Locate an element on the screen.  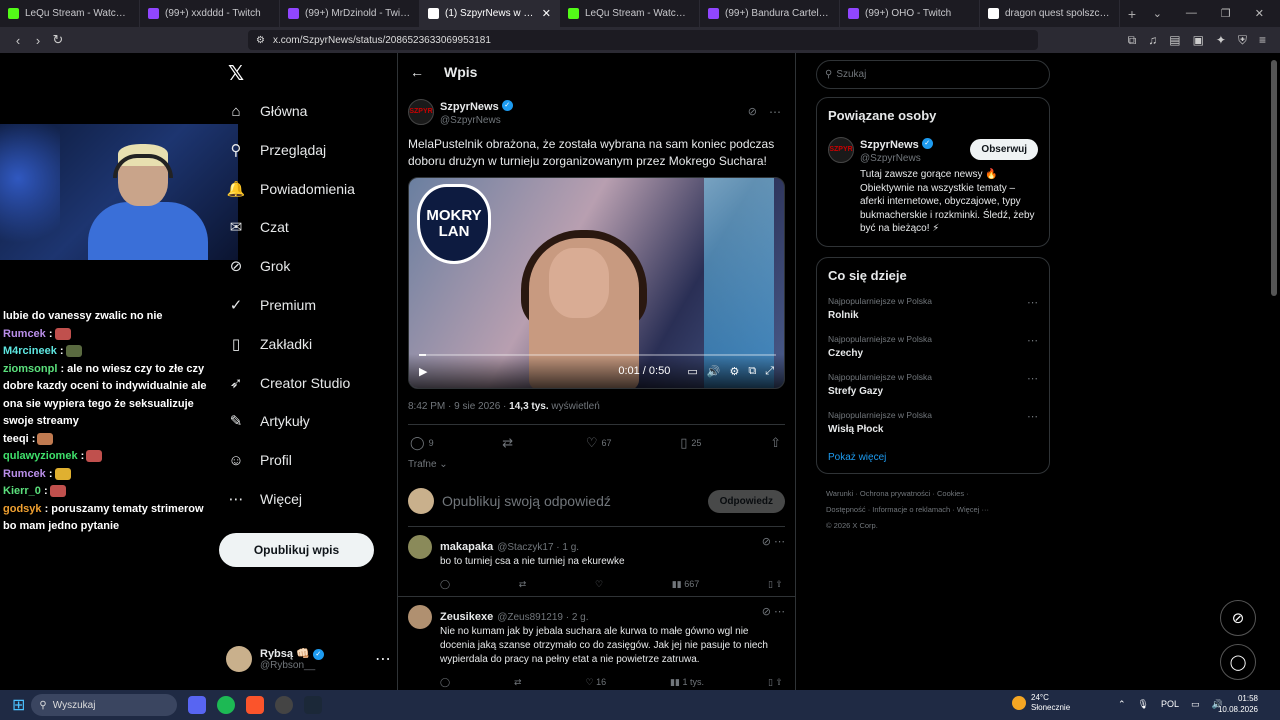
network-icon: ▭ is located at coordinates (1195, 704).